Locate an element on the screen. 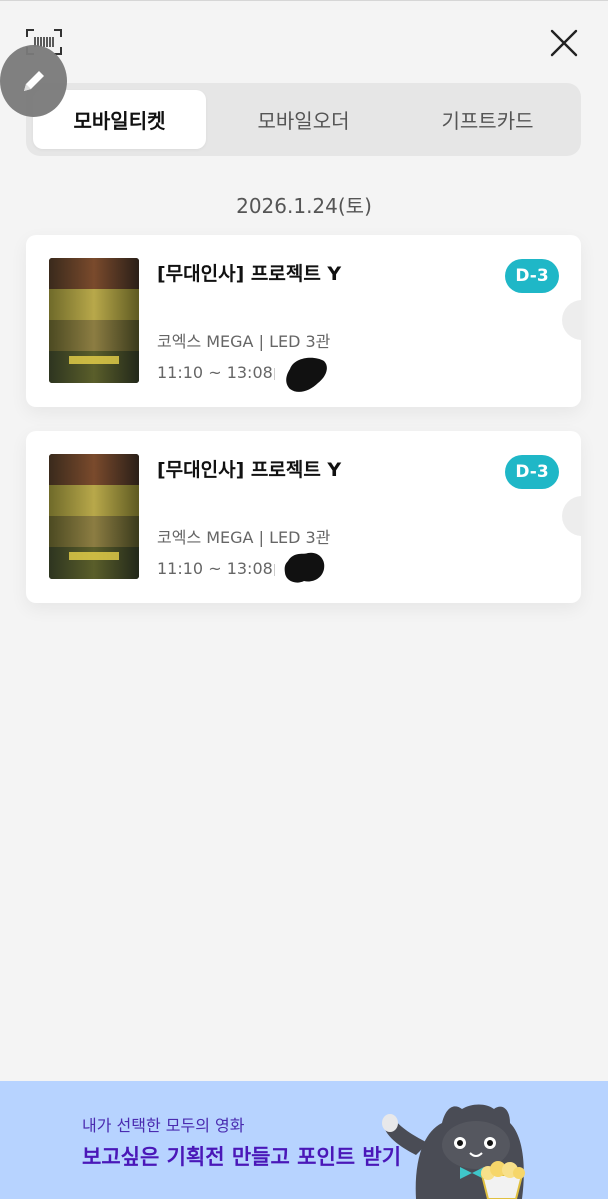 Image resolution: width=608 pixels, height=1199 pixels. tab-gift-card: 기프트카드 is located at coordinates (487, 119).